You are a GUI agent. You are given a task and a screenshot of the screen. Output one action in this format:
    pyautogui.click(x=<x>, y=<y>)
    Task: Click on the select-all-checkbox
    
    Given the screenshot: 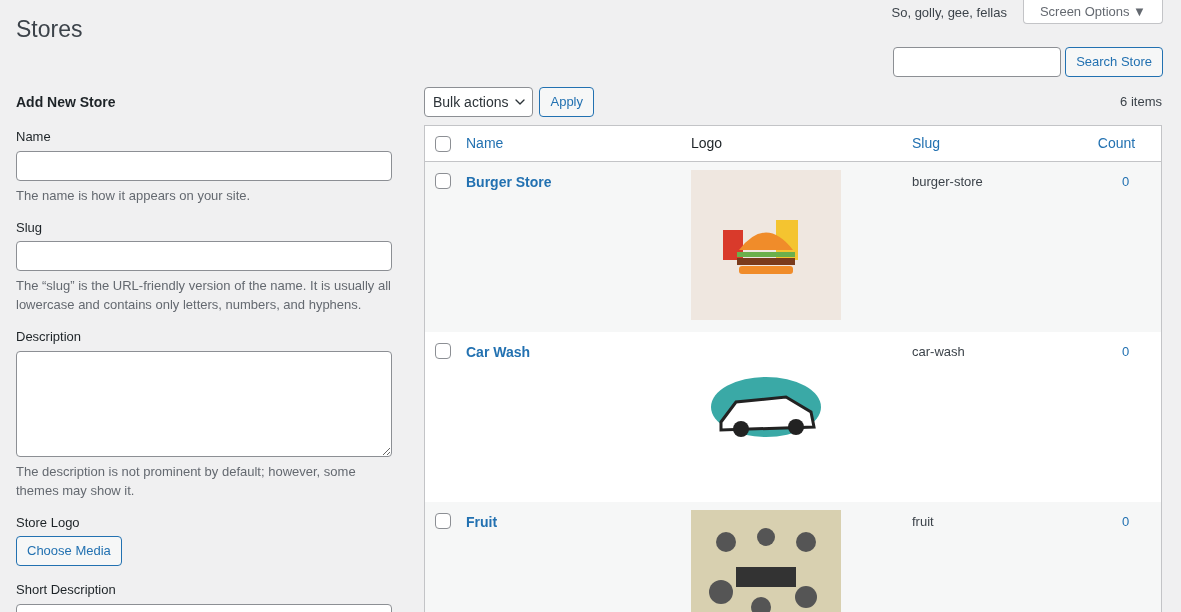 What is the action you would take?
    pyautogui.click(x=443, y=143)
    